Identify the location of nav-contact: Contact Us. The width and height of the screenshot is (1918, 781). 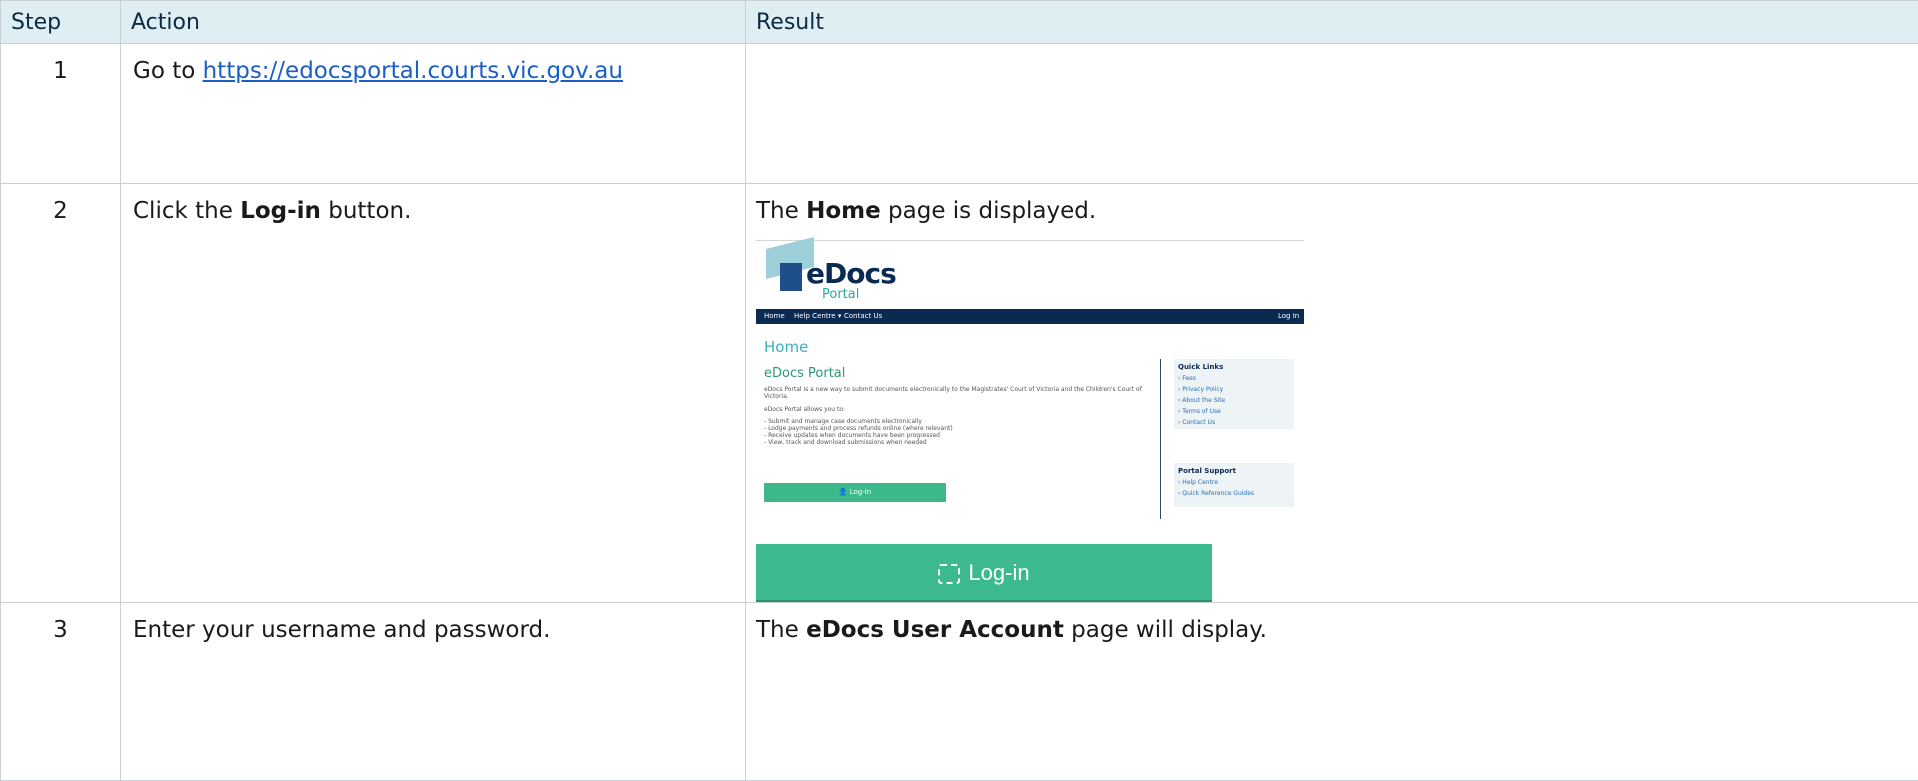
(863, 316).